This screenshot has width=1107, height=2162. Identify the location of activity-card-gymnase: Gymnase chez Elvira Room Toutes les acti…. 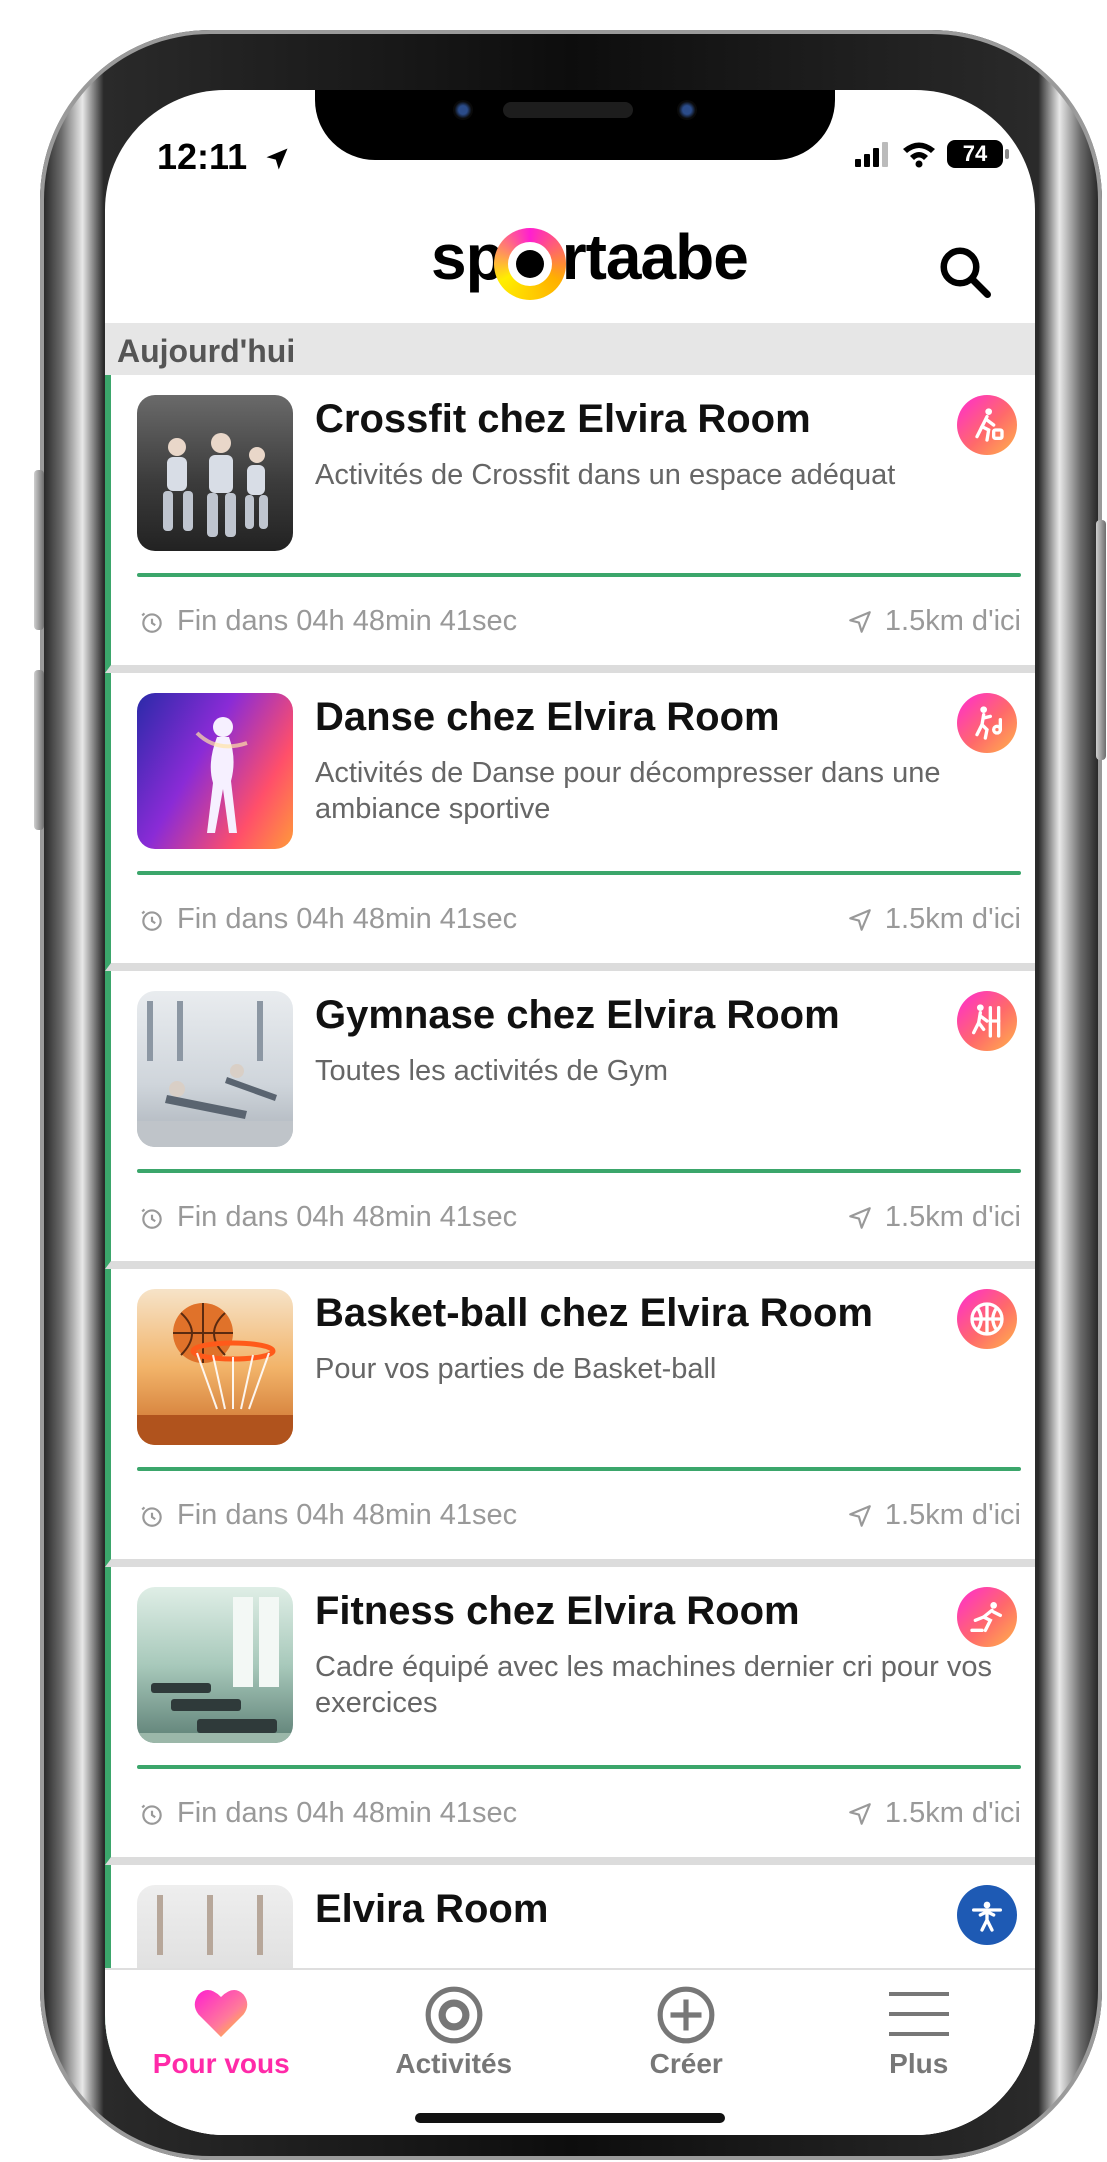
(570, 1120).